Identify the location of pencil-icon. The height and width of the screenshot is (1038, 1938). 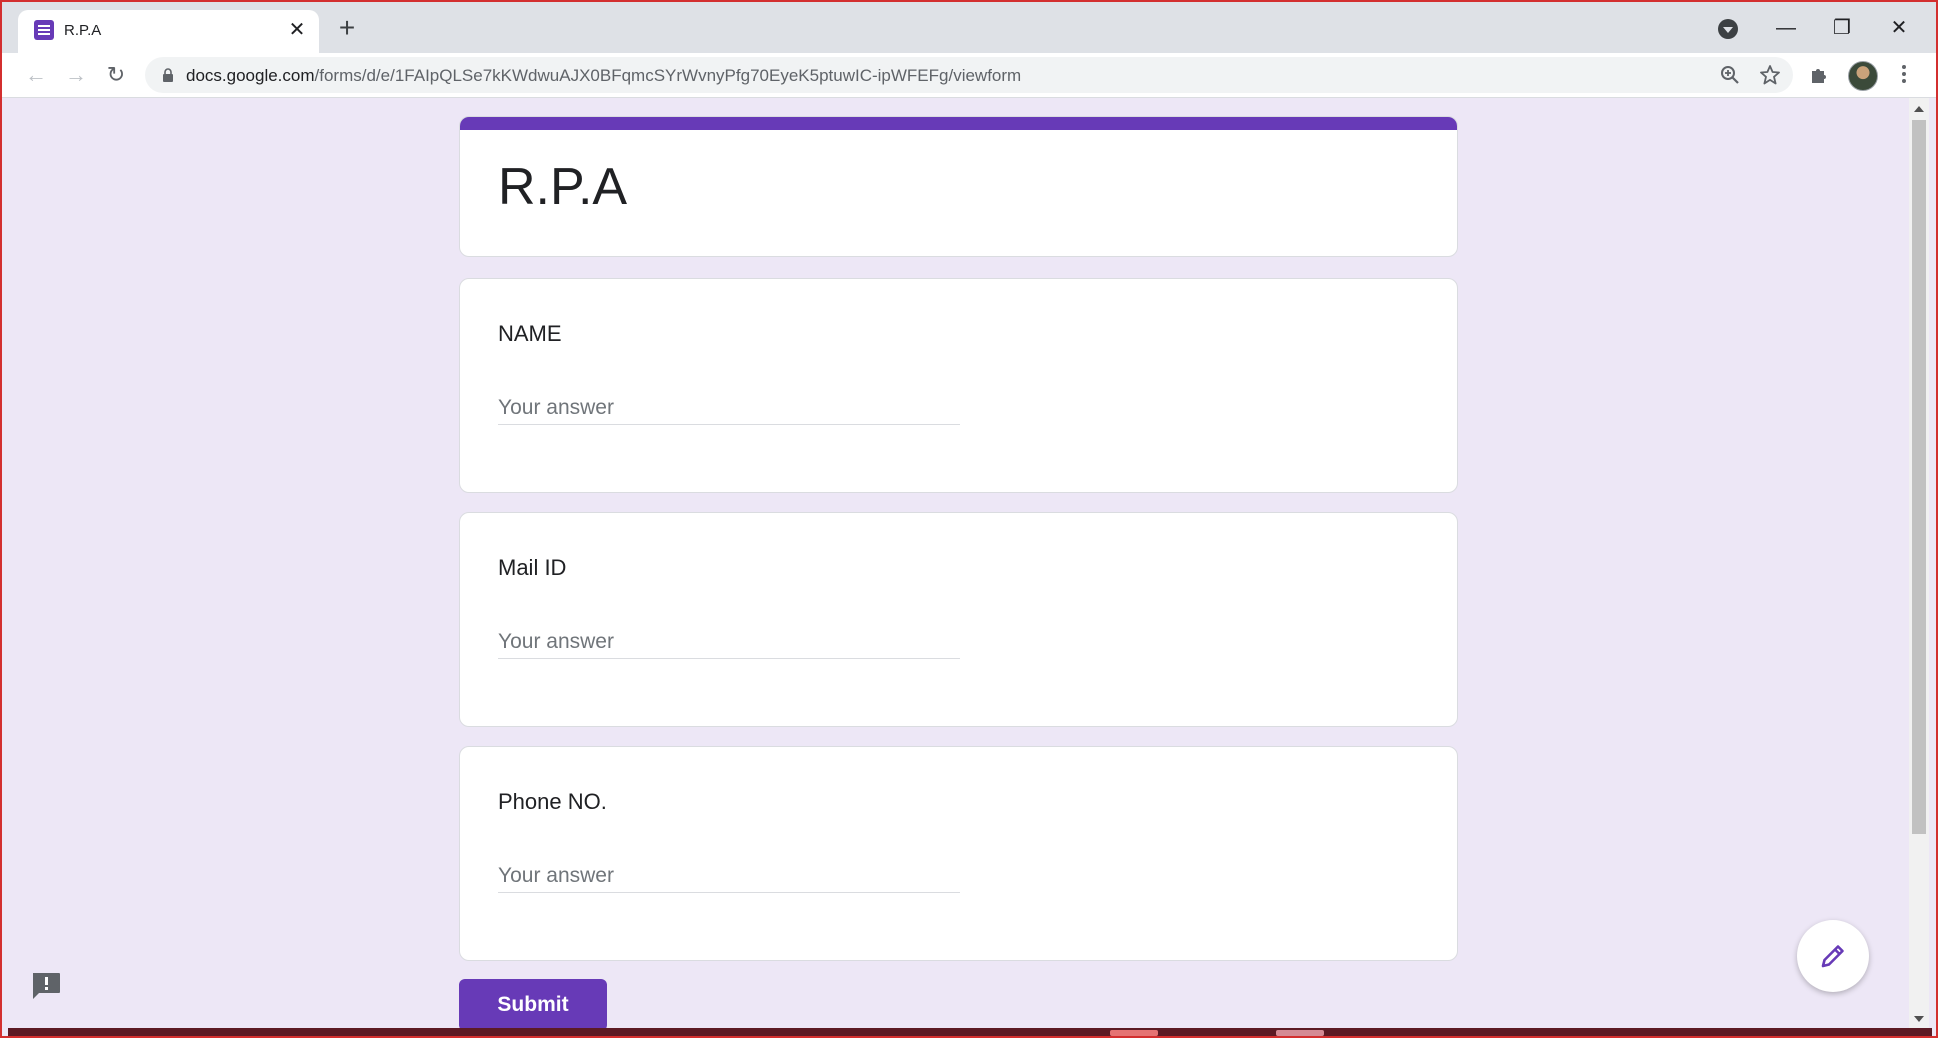
(1832, 956).